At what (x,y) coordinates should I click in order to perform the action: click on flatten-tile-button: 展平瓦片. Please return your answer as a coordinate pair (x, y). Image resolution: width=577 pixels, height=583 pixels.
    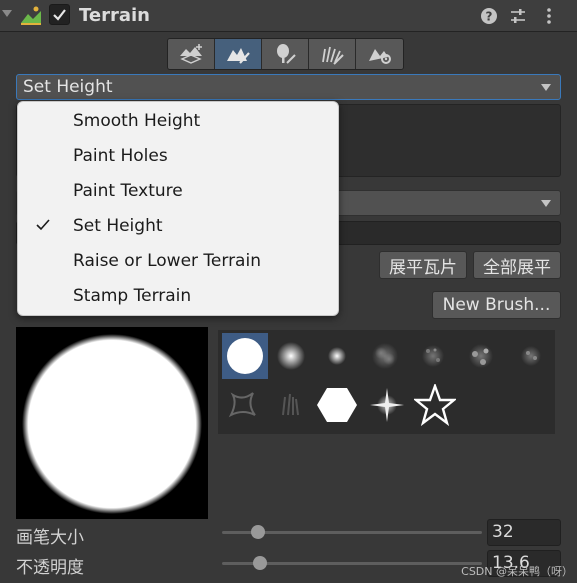
    Looking at the image, I should click on (423, 265).